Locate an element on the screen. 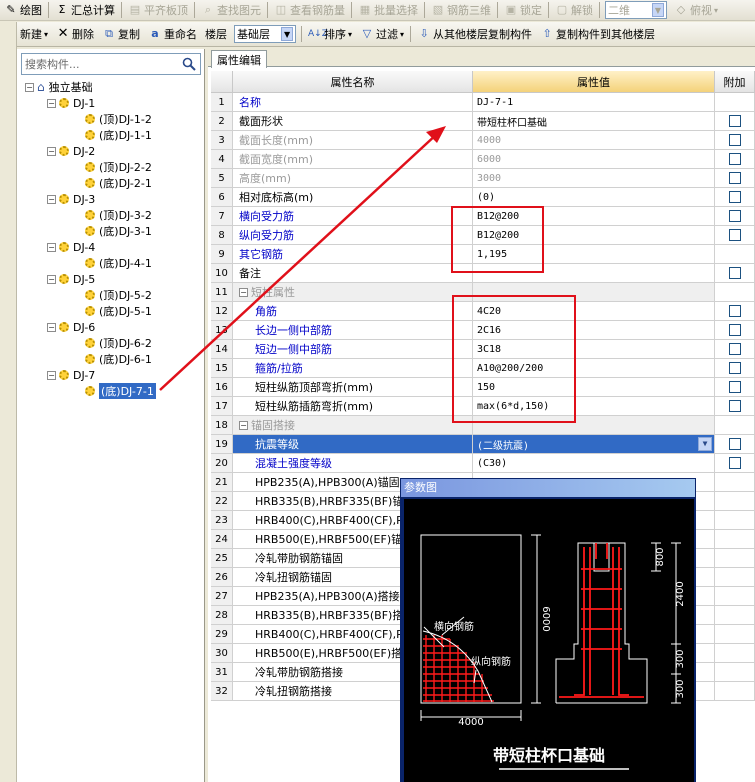 The width and height of the screenshot is (755, 782). tree-group: − DJ-4 is located at coordinates (71, 247).